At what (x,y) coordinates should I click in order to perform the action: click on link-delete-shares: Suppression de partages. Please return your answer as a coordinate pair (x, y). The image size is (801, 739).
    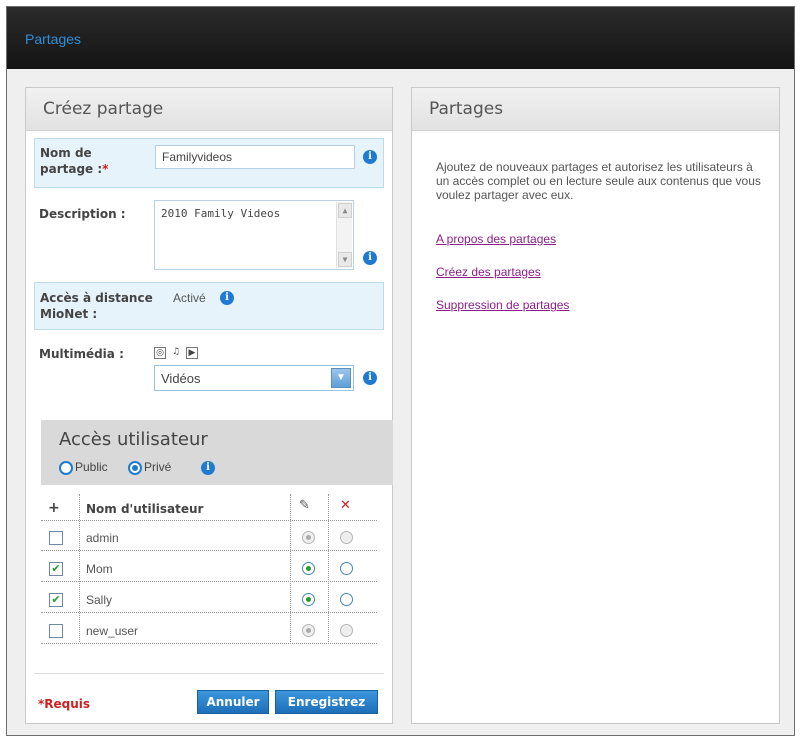
    Looking at the image, I should click on (502, 305).